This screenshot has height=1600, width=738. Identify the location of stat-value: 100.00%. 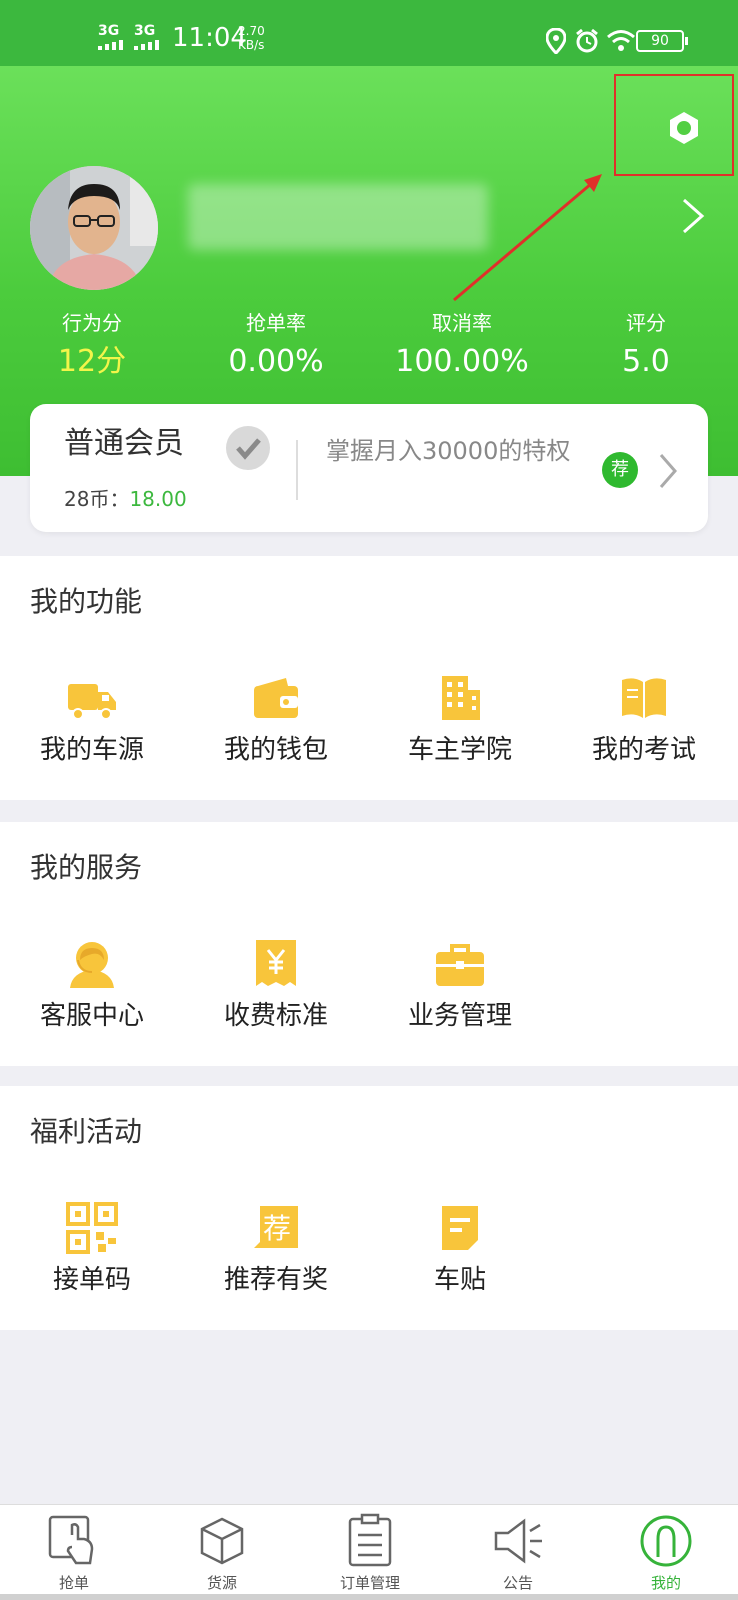
(462, 361).